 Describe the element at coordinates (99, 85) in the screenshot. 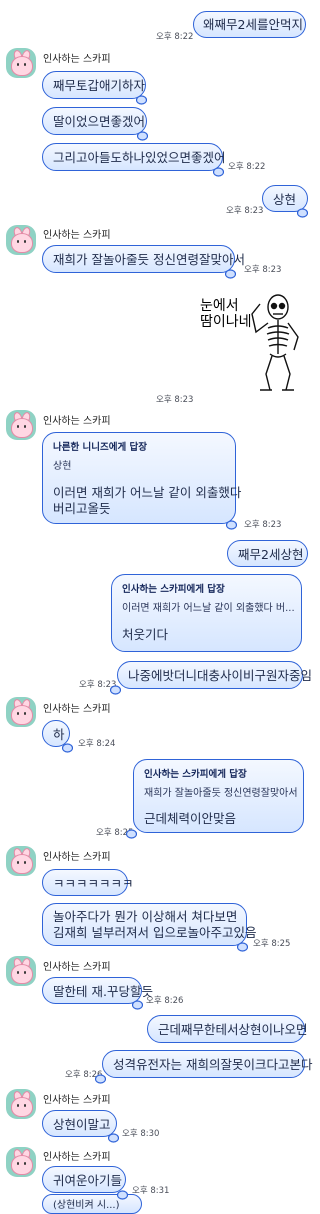

I see `message-text: 째무토갑애기하자` at that location.